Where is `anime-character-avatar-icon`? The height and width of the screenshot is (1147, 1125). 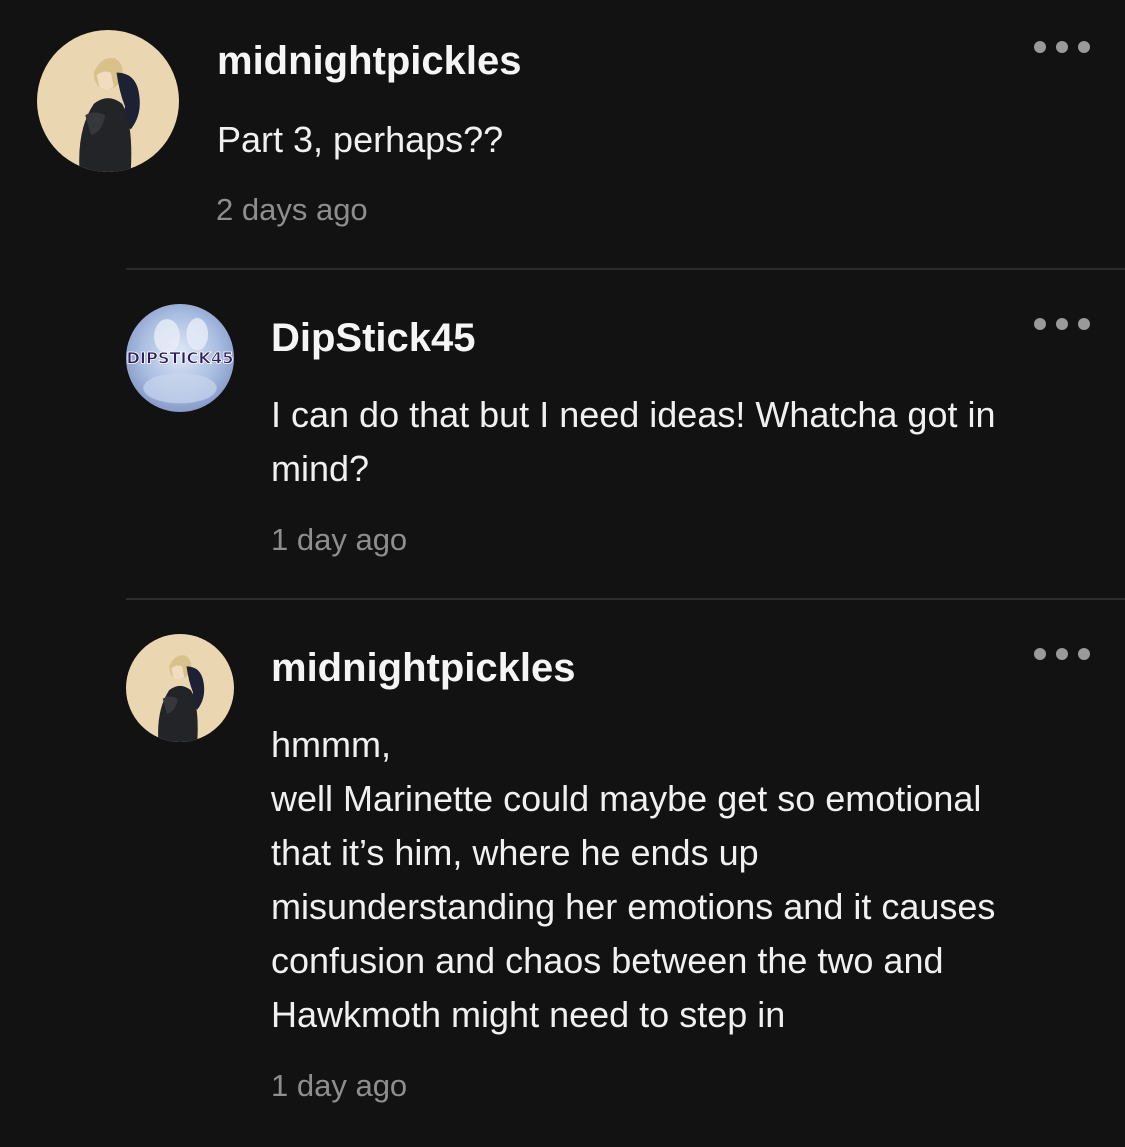 anime-character-avatar-icon is located at coordinates (180, 688).